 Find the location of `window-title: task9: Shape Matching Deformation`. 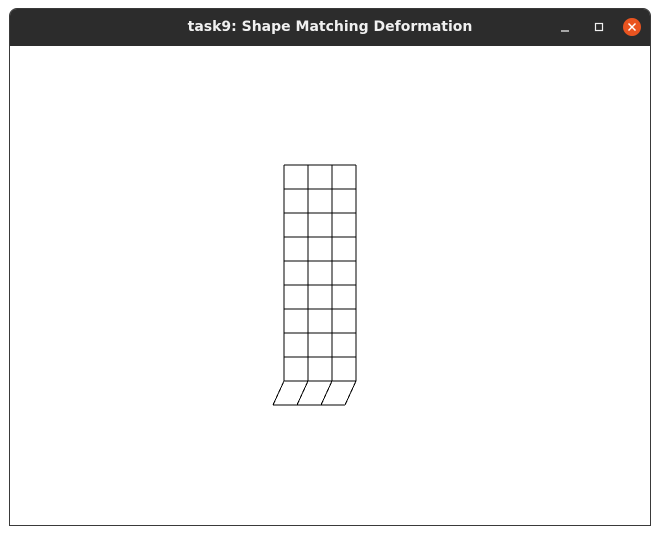

window-title: task9: Shape Matching Deformation is located at coordinates (330, 27).